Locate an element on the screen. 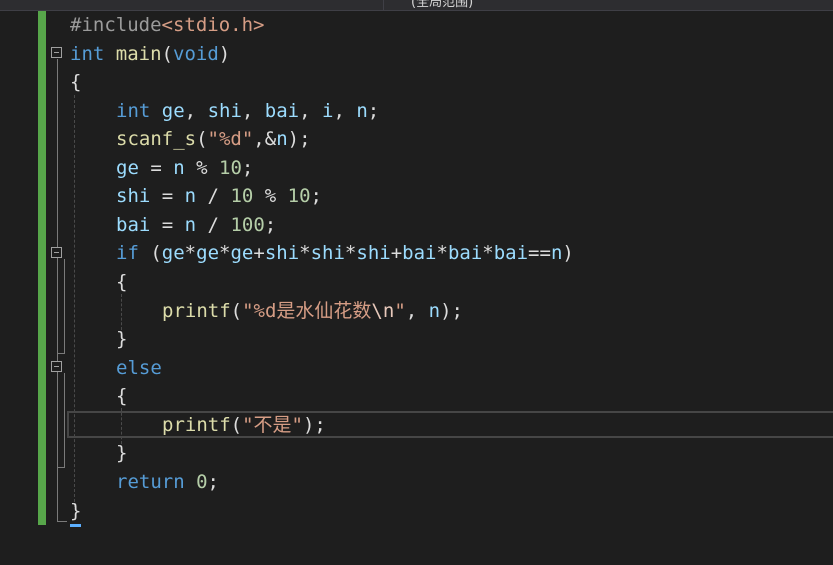 The width and height of the screenshot is (833, 565). scope-dropdown: (全局范围) is located at coordinates (608, 5).